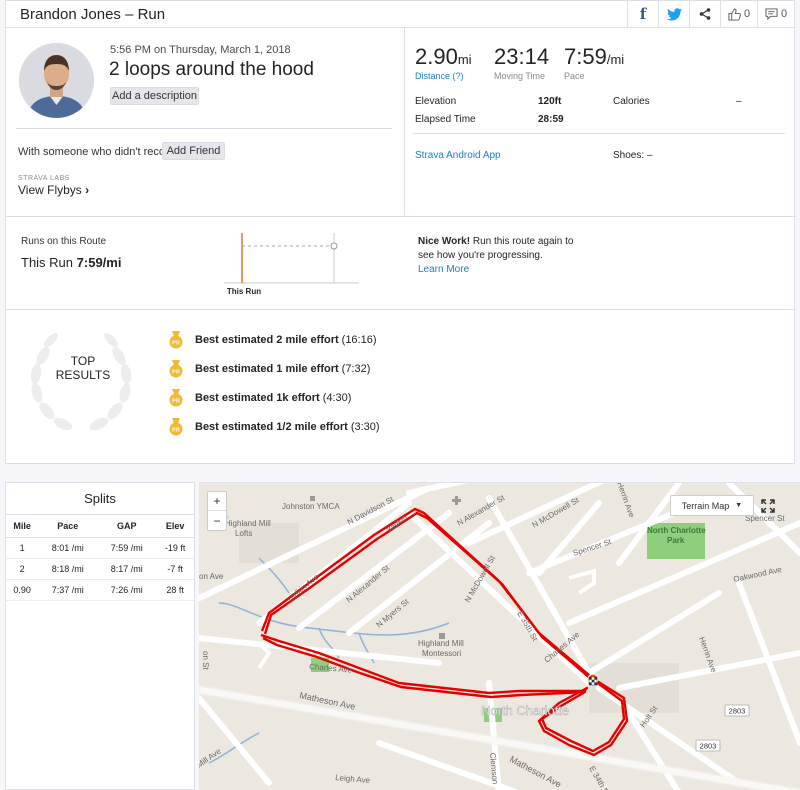 The image size is (800, 790). Describe the element at coordinates (771, 14) in the screenshot. I see `comment-icon` at that location.